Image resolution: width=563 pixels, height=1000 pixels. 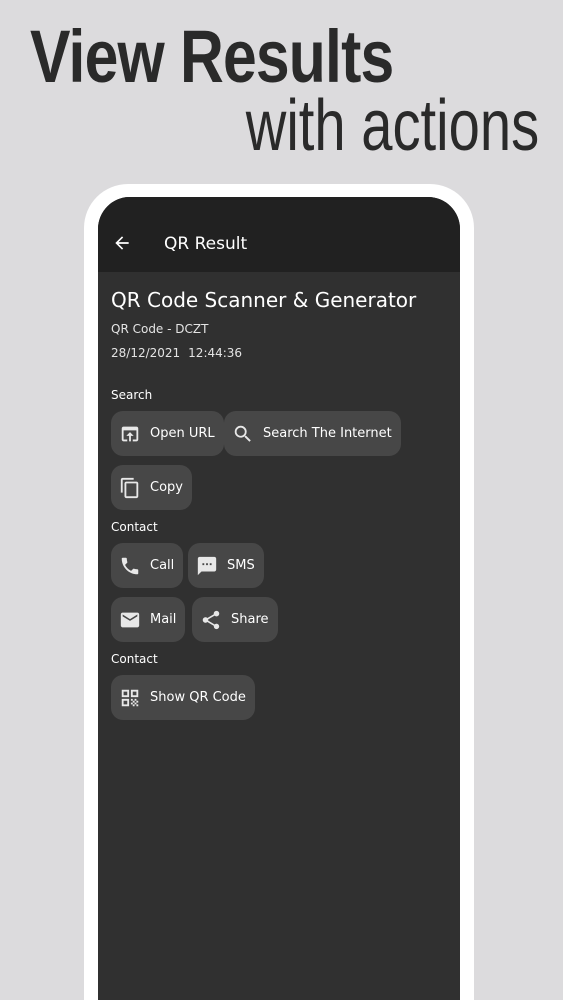 What do you see at coordinates (134, 527) in the screenshot?
I see `section-label-contact: Contact` at bounding box center [134, 527].